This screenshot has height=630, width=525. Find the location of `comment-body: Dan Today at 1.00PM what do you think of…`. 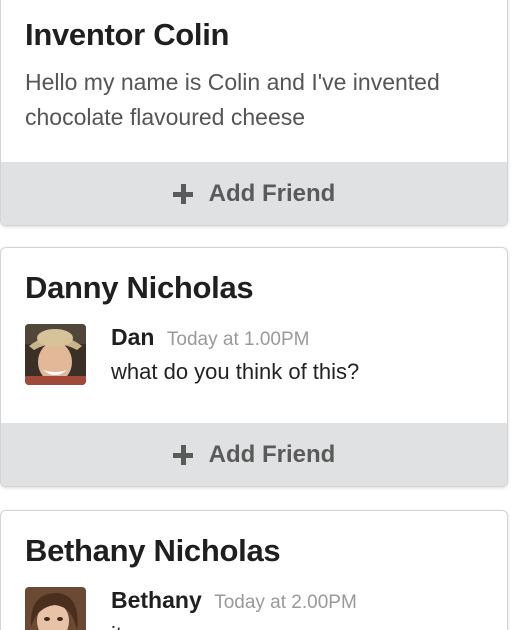

comment-body: Dan Today at 1.00PM what do you think of… is located at coordinates (296, 354).